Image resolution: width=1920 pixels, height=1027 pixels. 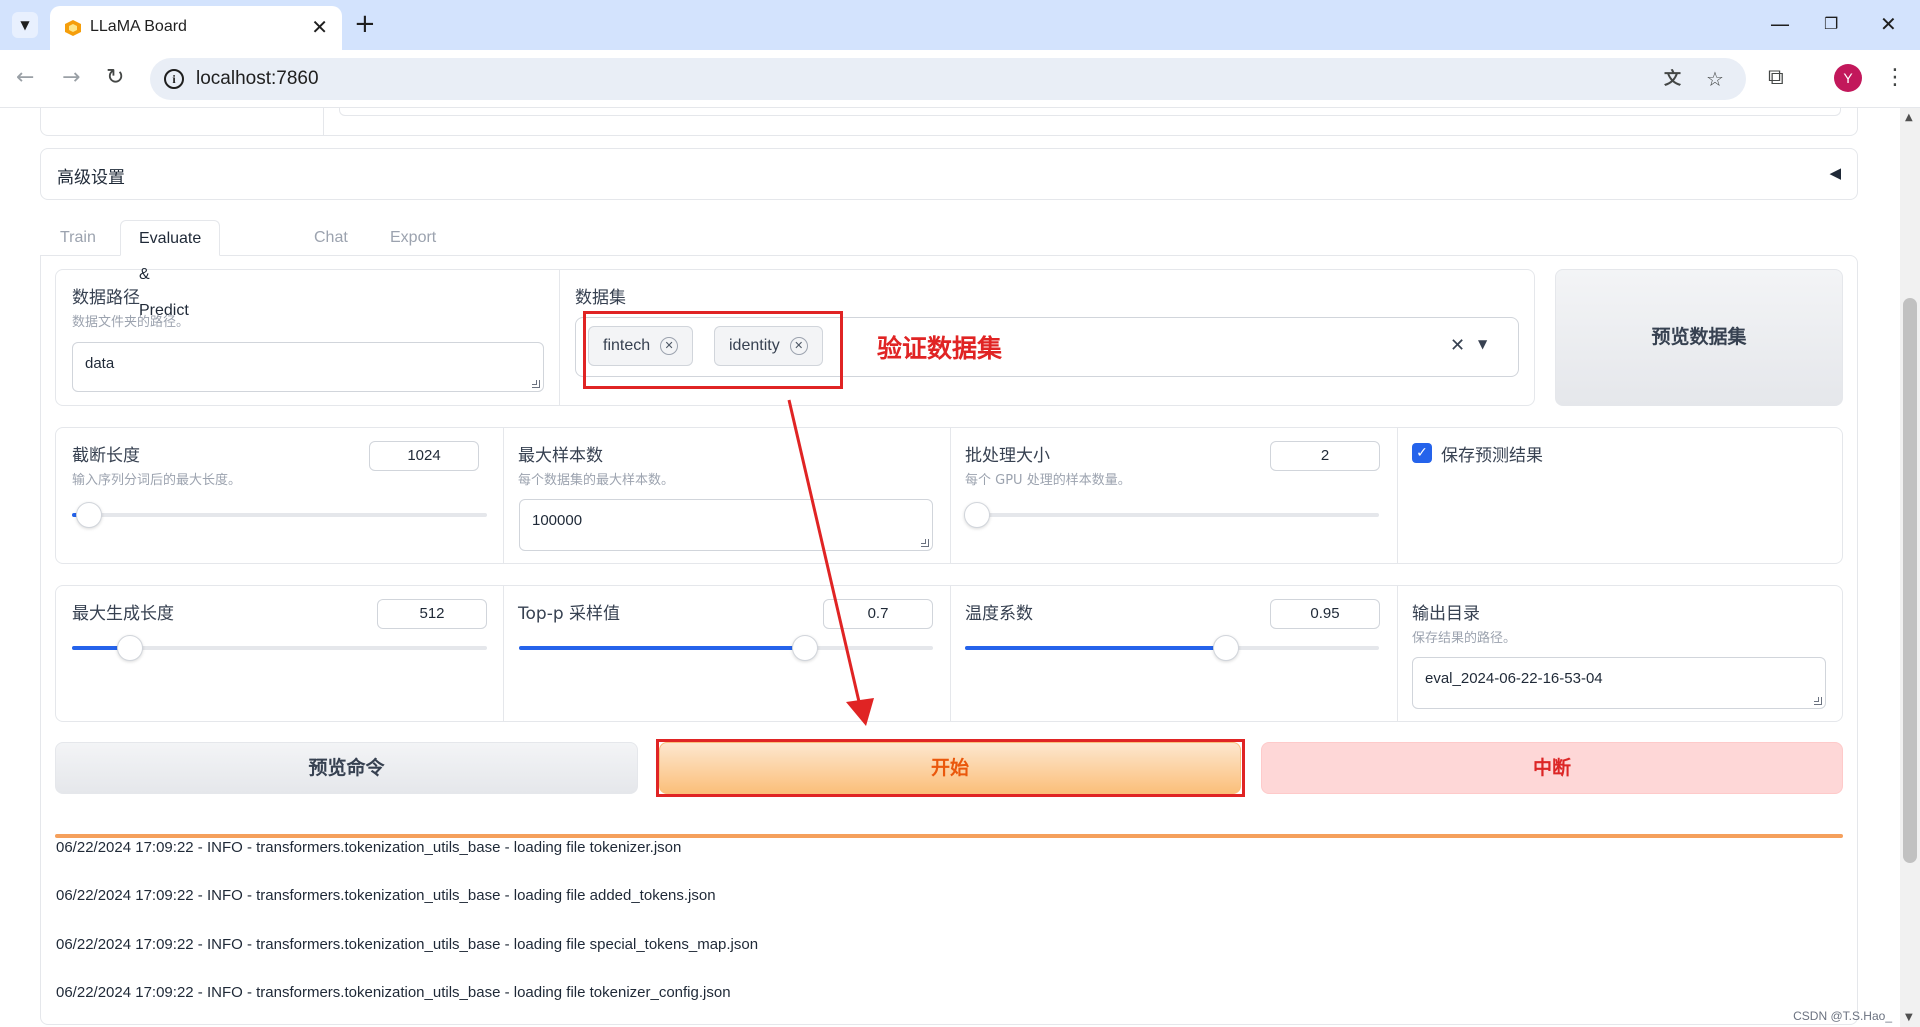 What do you see at coordinates (560, 456) in the screenshot?
I see `max-samples-label: 最大样本数` at bounding box center [560, 456].